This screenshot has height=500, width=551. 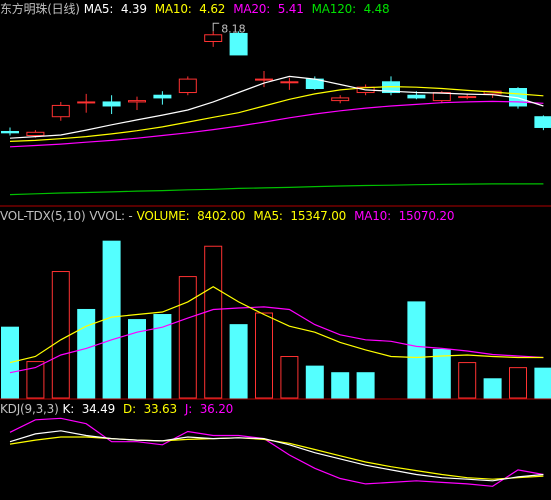 I want to click on kdj-k-line, so click(x=276, y=456).